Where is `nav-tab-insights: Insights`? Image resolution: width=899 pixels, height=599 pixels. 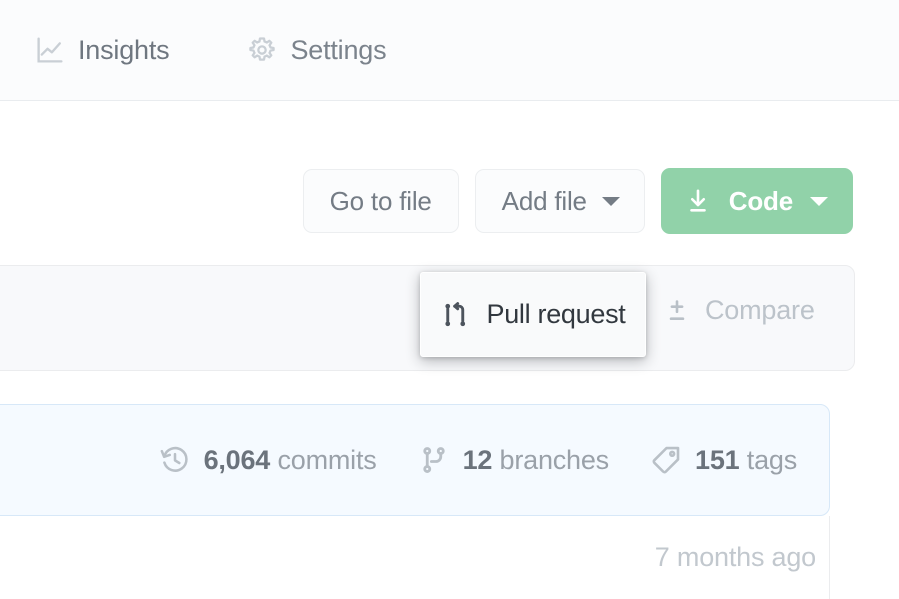
nav-tab-insights: Insights is located at coordinates (102, 50).